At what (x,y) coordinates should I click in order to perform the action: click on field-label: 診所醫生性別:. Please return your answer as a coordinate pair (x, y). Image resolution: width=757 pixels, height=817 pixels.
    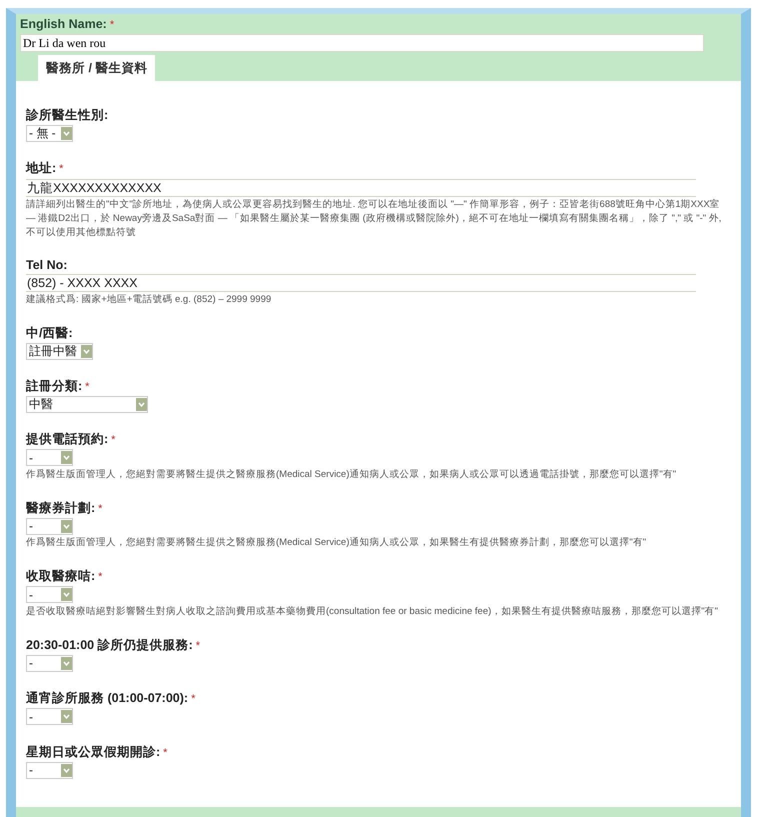
    Looking at the image, I should click on (67, 115).